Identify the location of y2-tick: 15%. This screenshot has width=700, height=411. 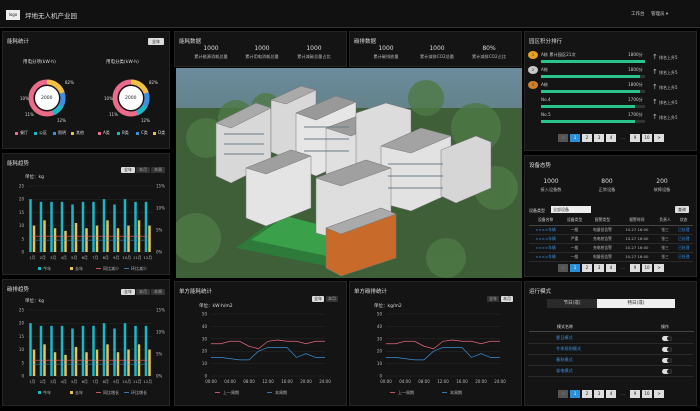
(160, 310).